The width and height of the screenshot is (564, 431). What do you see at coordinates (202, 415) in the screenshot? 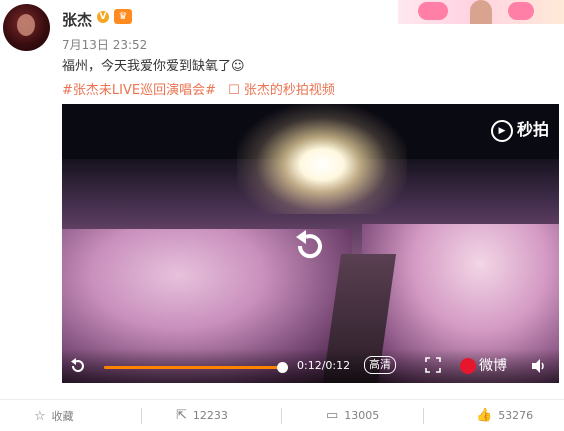
I see `repost-button: ⇱ 12233` at bounding box center [202, 415].